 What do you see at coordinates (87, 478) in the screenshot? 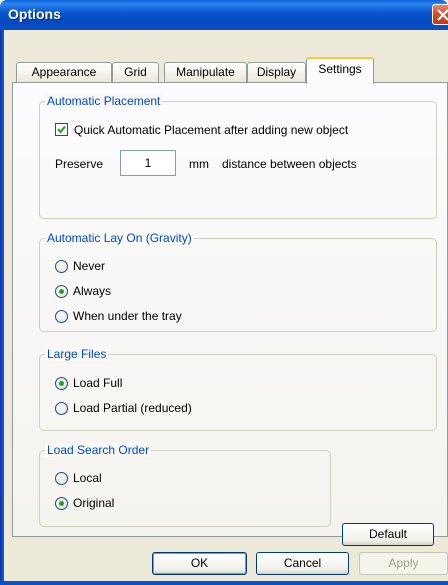
I see `search-local-label: Local` at bounding box center [87, 478].